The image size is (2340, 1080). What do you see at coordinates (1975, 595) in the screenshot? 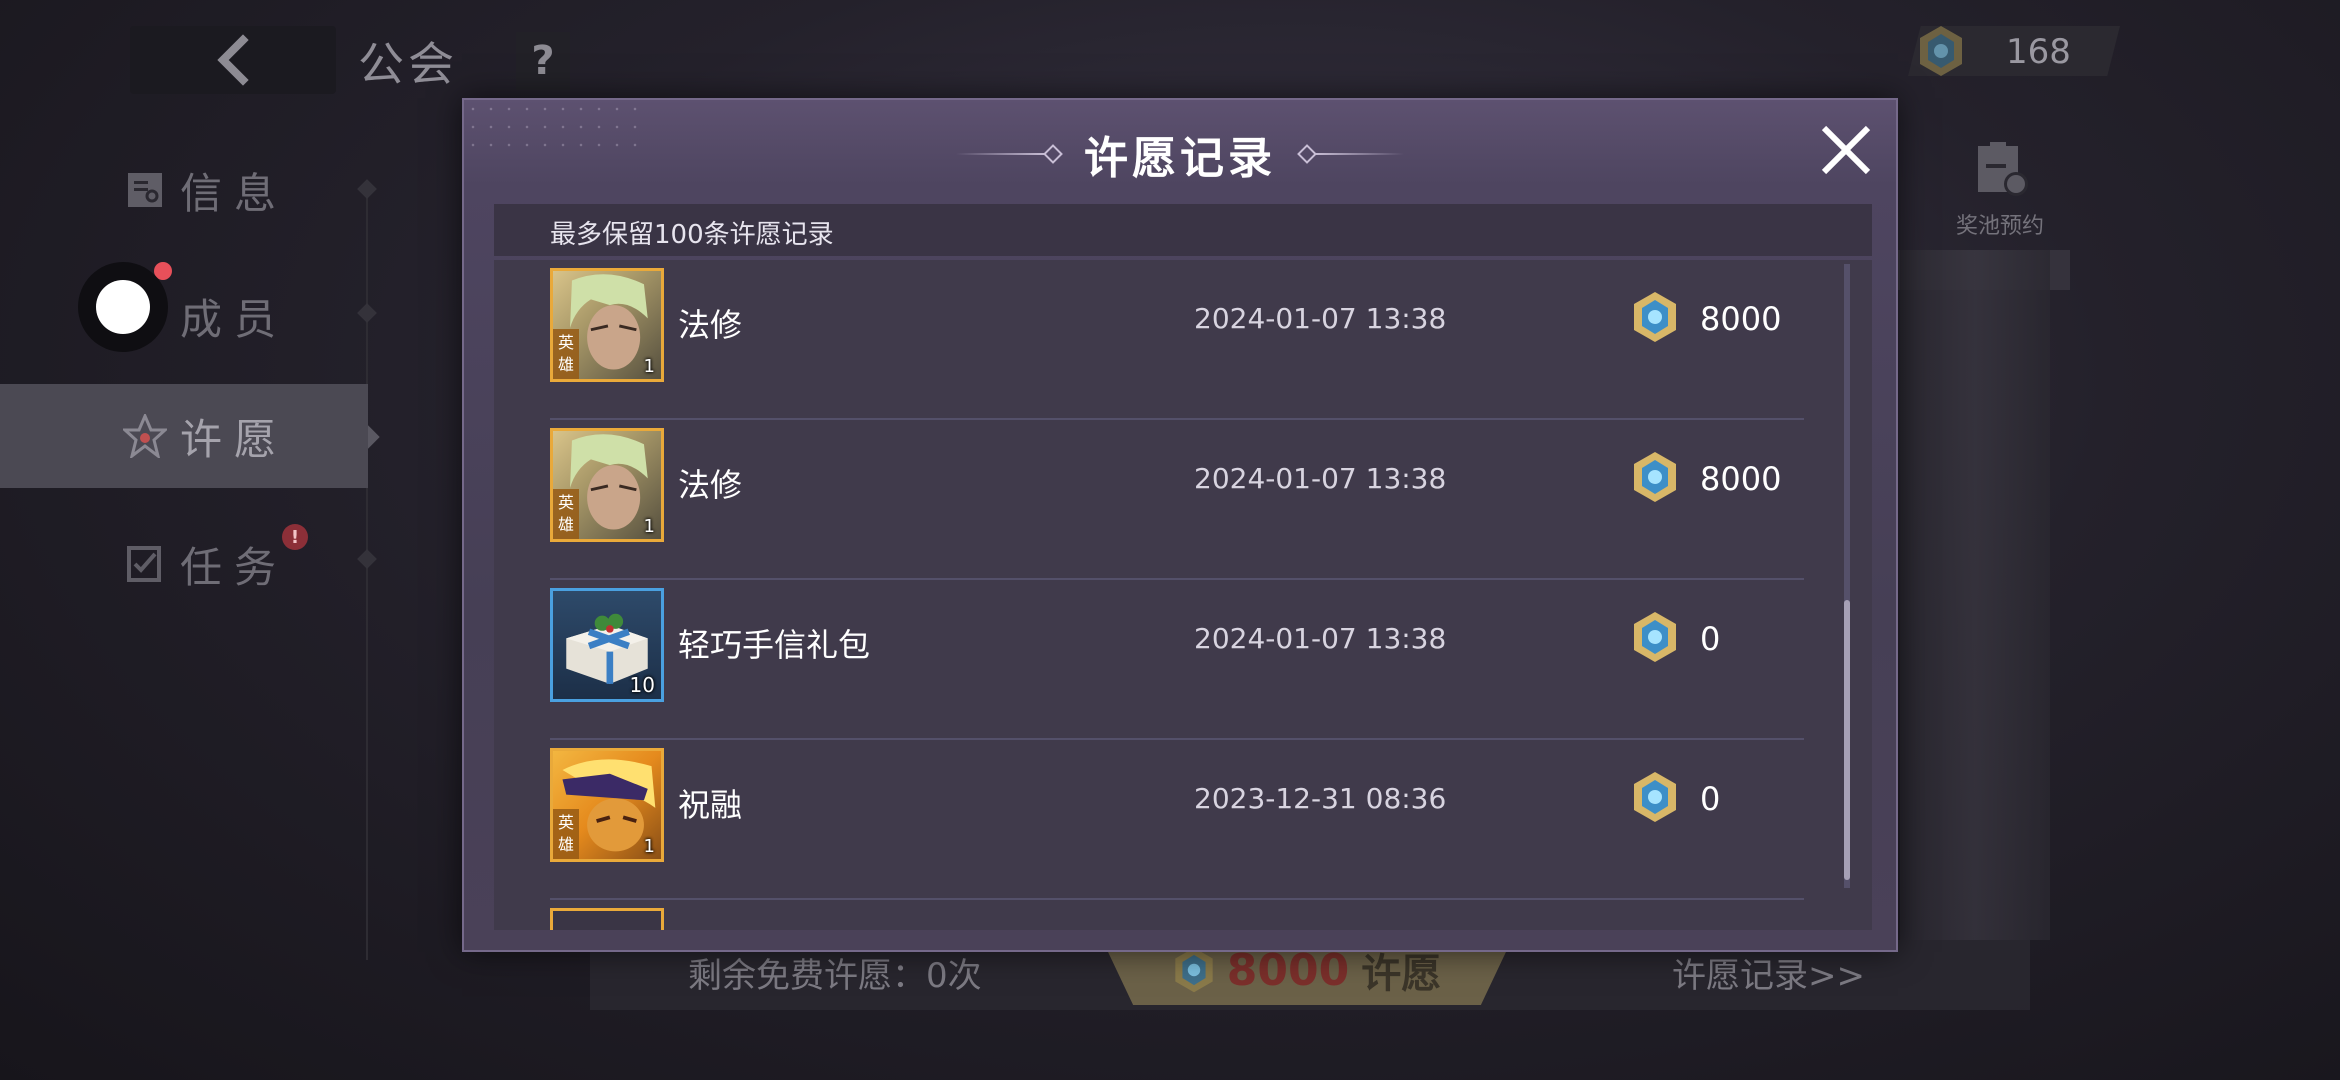
I see `pillar-decoration` at bounding box center [1975, 595].